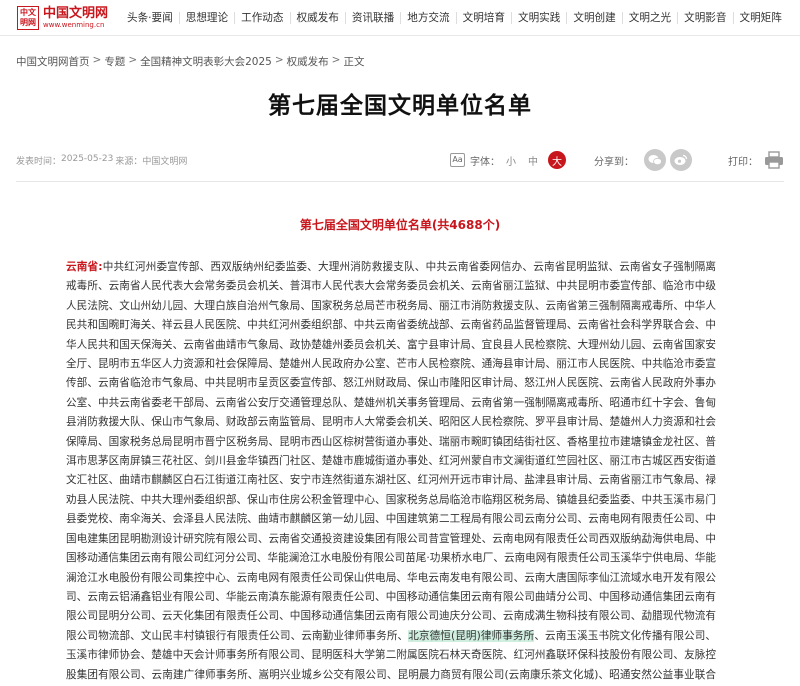  I want to click on breadcrumb-topics: 专题, so click(114, 61).